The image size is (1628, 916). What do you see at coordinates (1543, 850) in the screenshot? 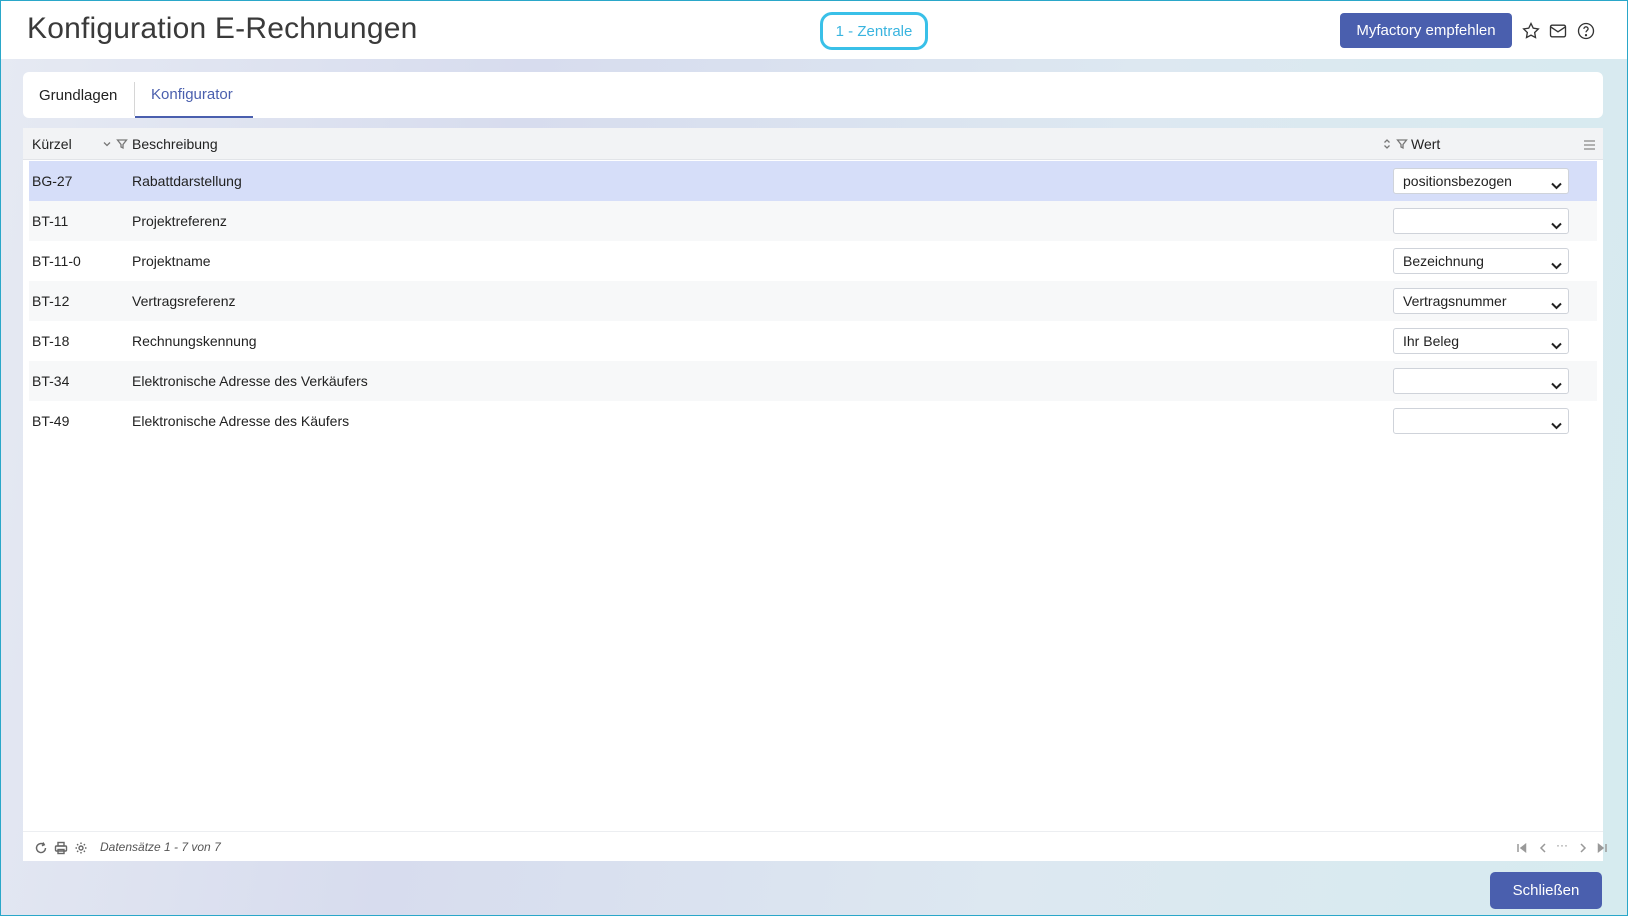
I see `previous-page-icon` at bounding box center [1543, 850].